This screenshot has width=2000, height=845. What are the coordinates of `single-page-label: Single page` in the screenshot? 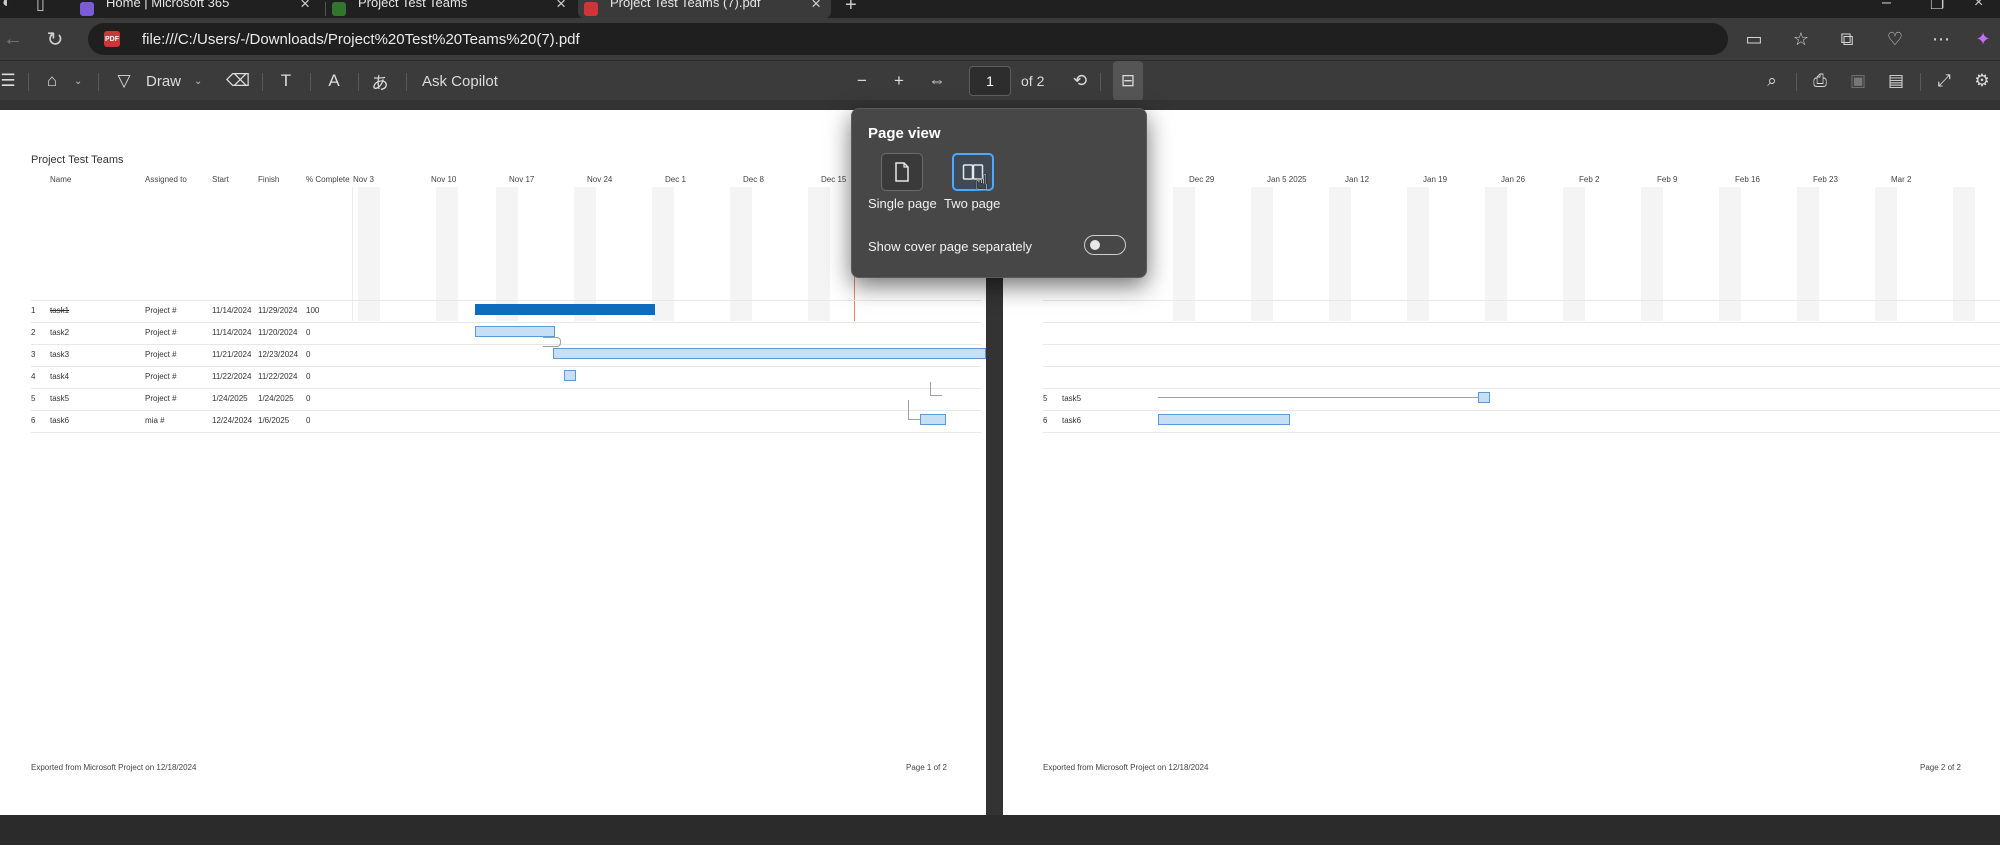 It's located at (902, 203).